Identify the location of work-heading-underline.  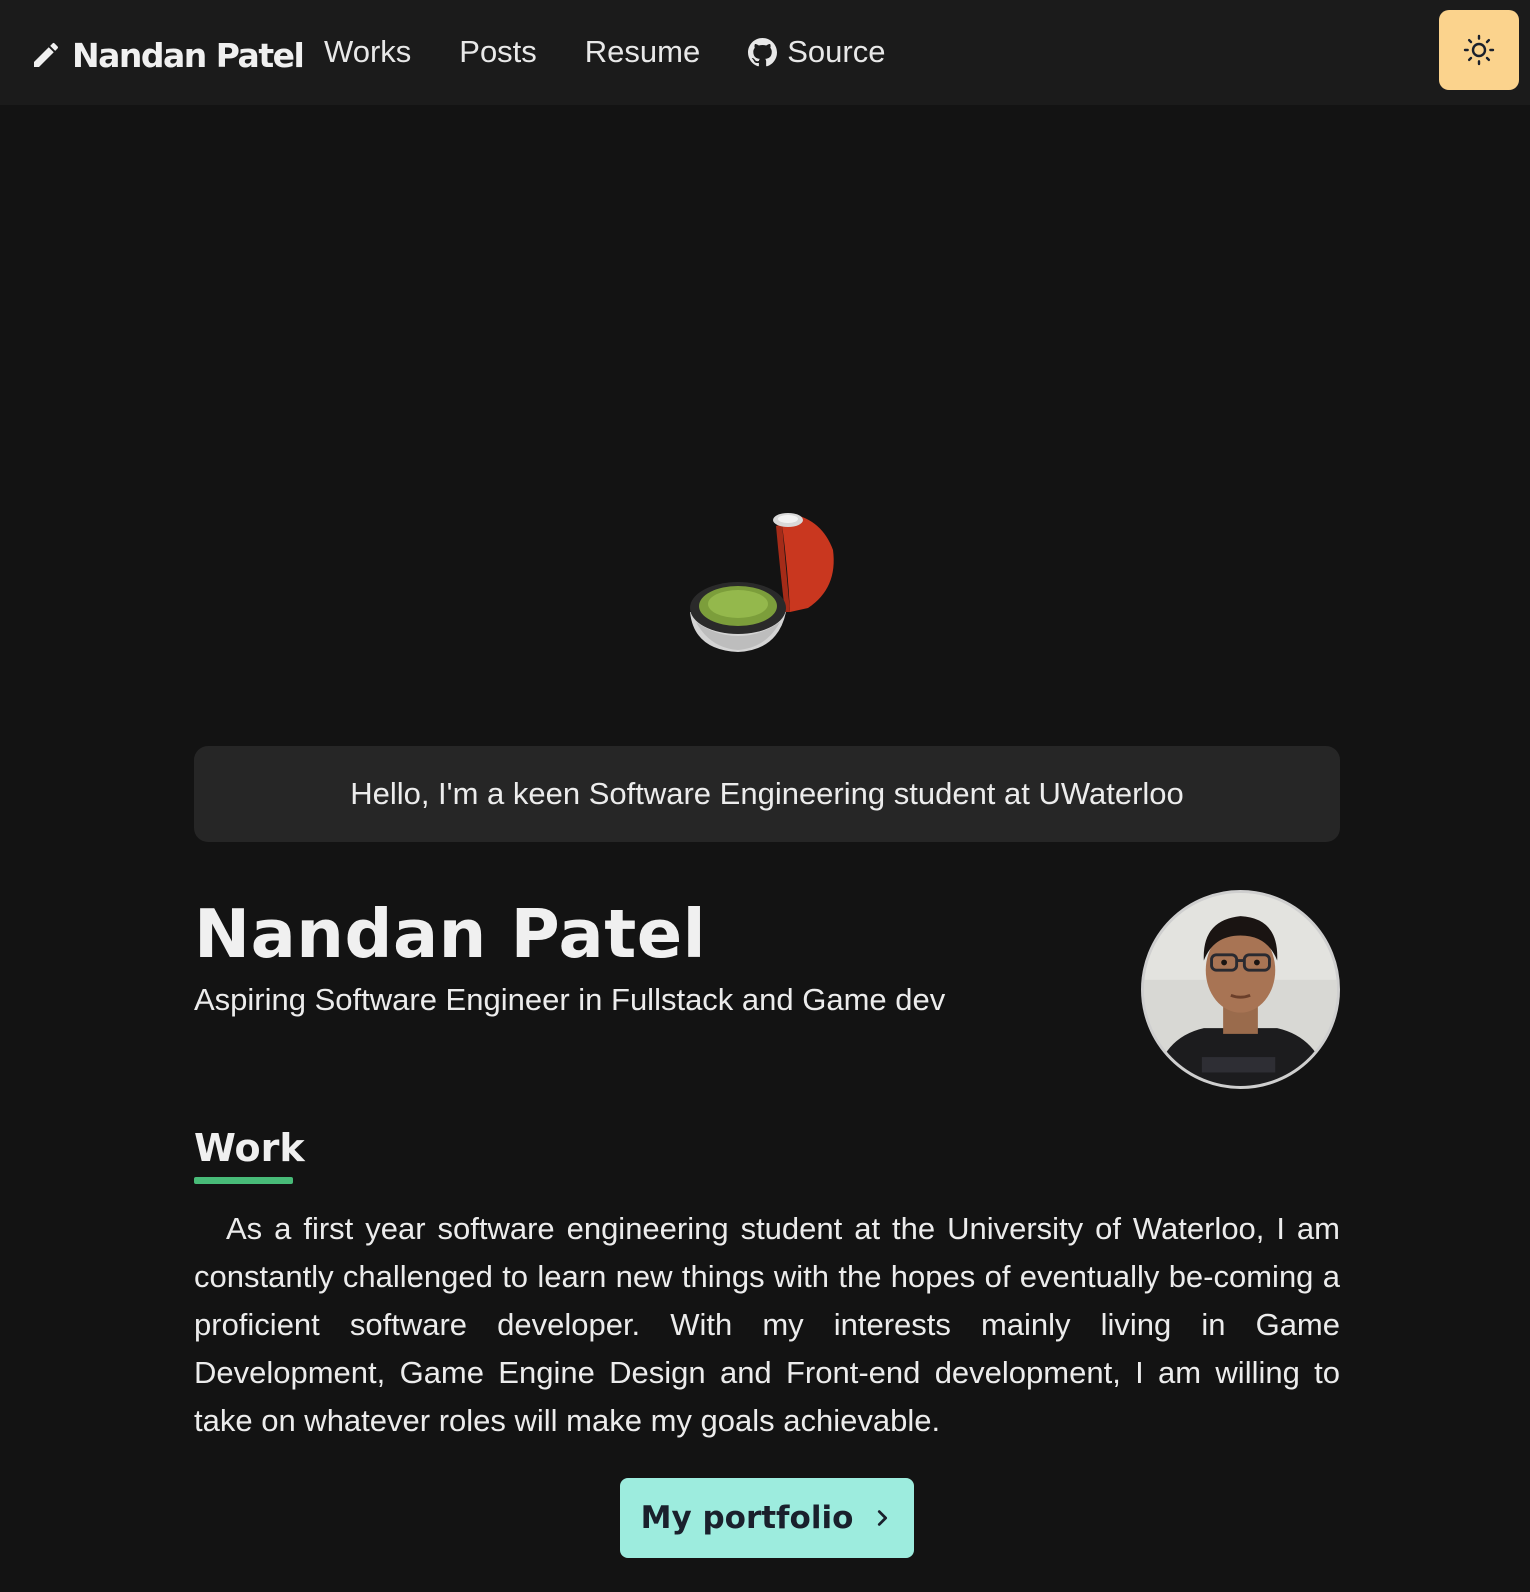
(243, 1180).